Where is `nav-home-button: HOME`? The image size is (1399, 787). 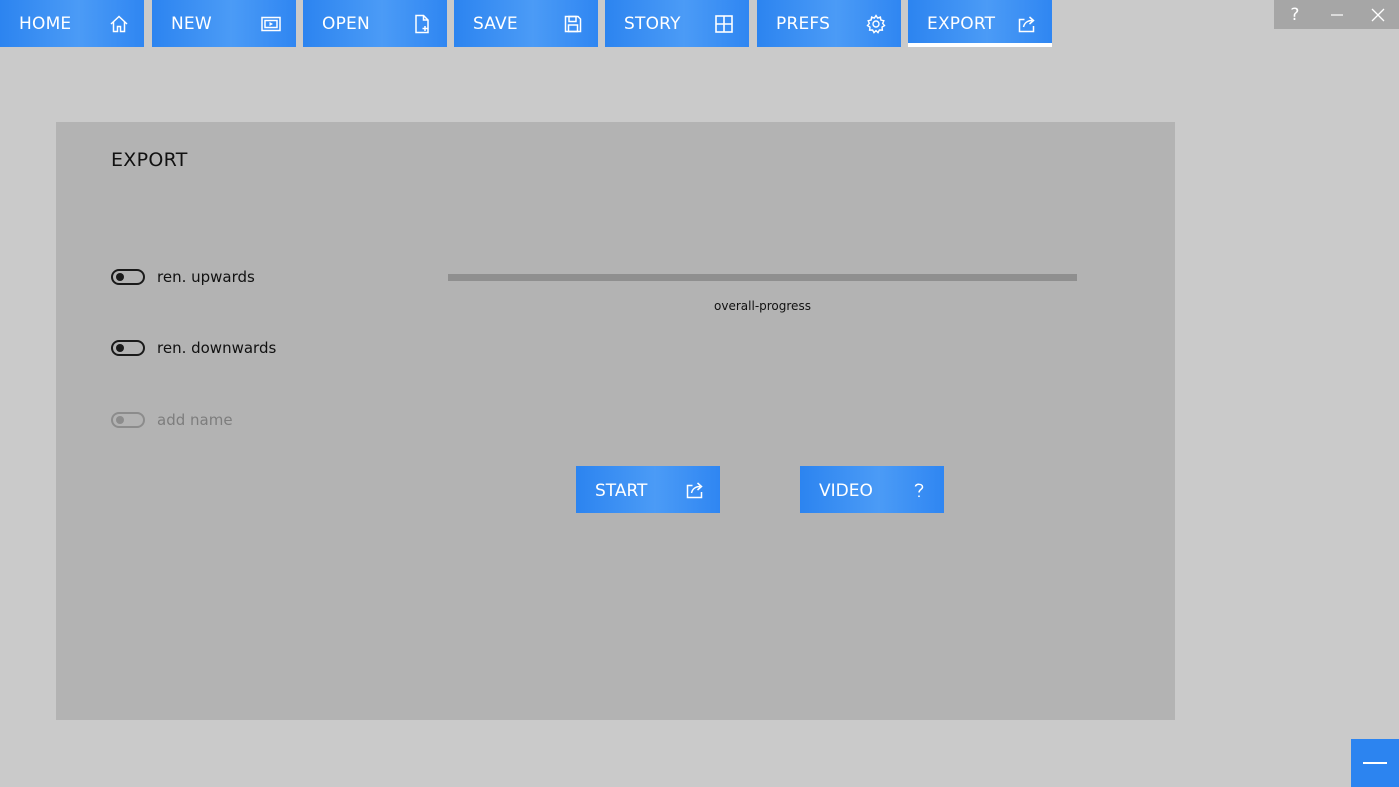
nav-home-button: HOME is located at coordinates (72, 23).